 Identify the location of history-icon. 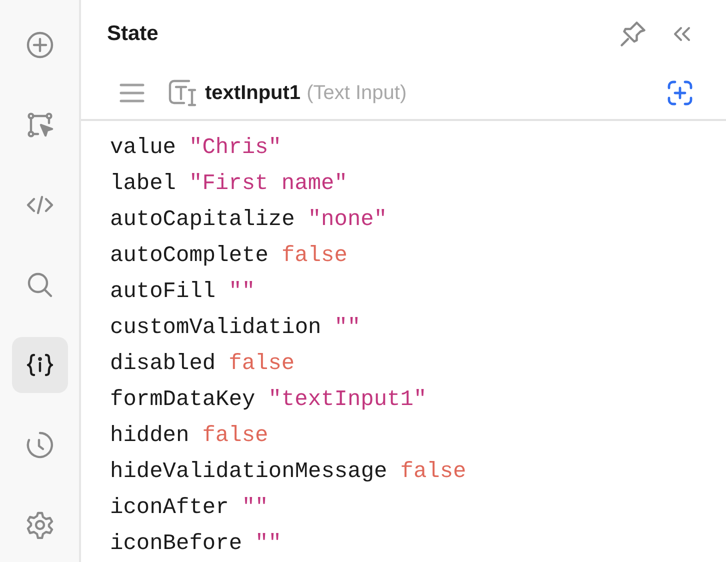
(40, 445).